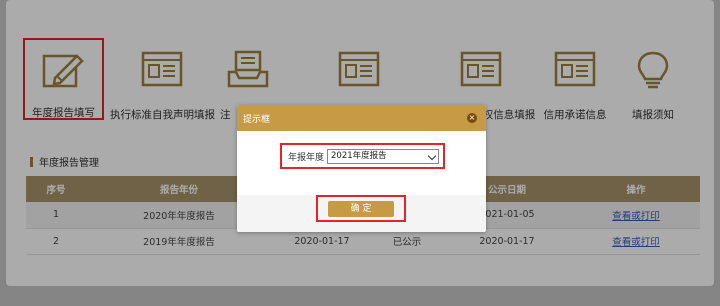 This screenshot has width=720, height=306. I want to click on dialog-body: 年报年度 2021年度报告, so click(361, 163).